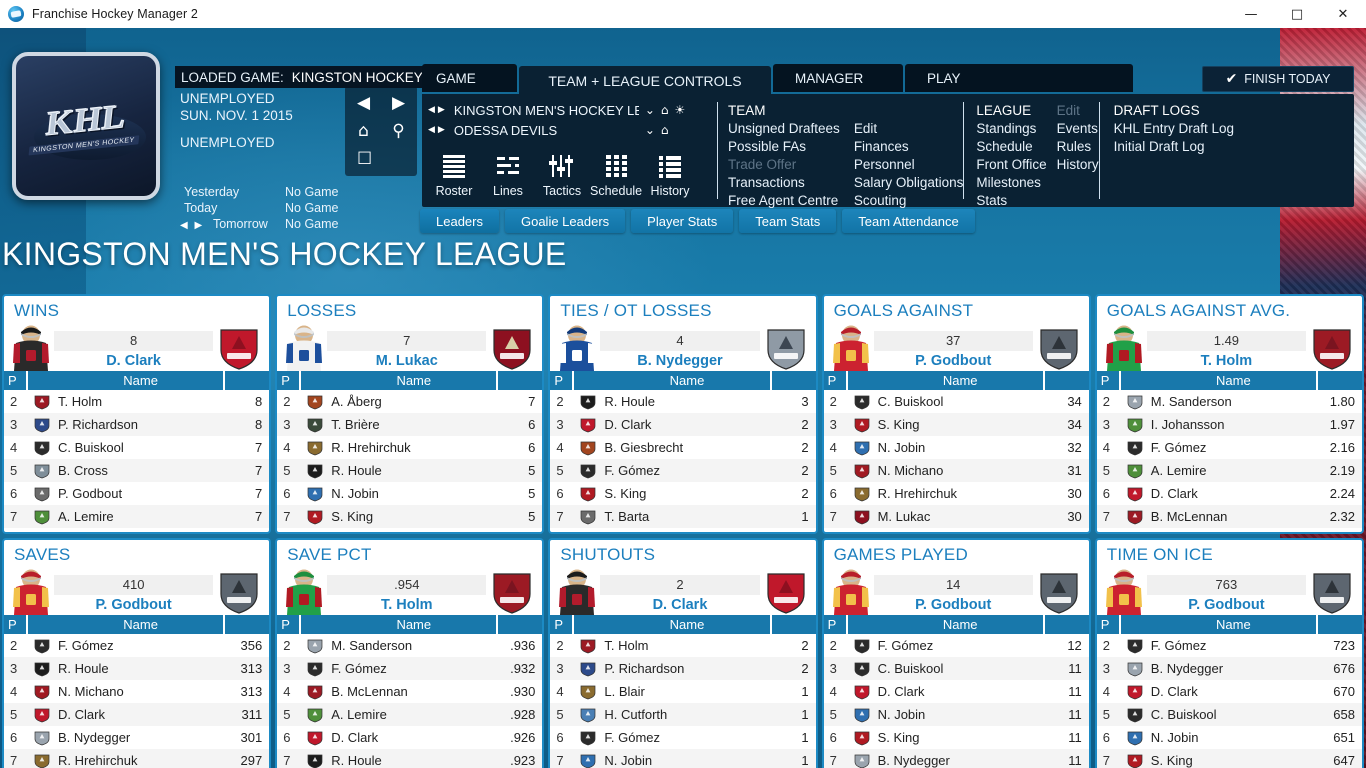 The image size is (1366, 768). What do you see at coordinates (410, 424) in the screenshot?
I see `table-row: 3 T. Brière 6` at bounding box center [410, 424].